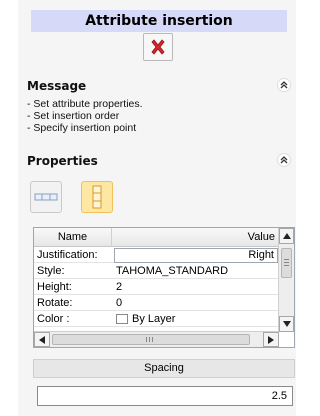 The height and width of the screenshot is (416, 320). What do you see at coordinates (57, 86) in the screenshot?
I see `message-section-title: Message` at bounding box center [57, 86].